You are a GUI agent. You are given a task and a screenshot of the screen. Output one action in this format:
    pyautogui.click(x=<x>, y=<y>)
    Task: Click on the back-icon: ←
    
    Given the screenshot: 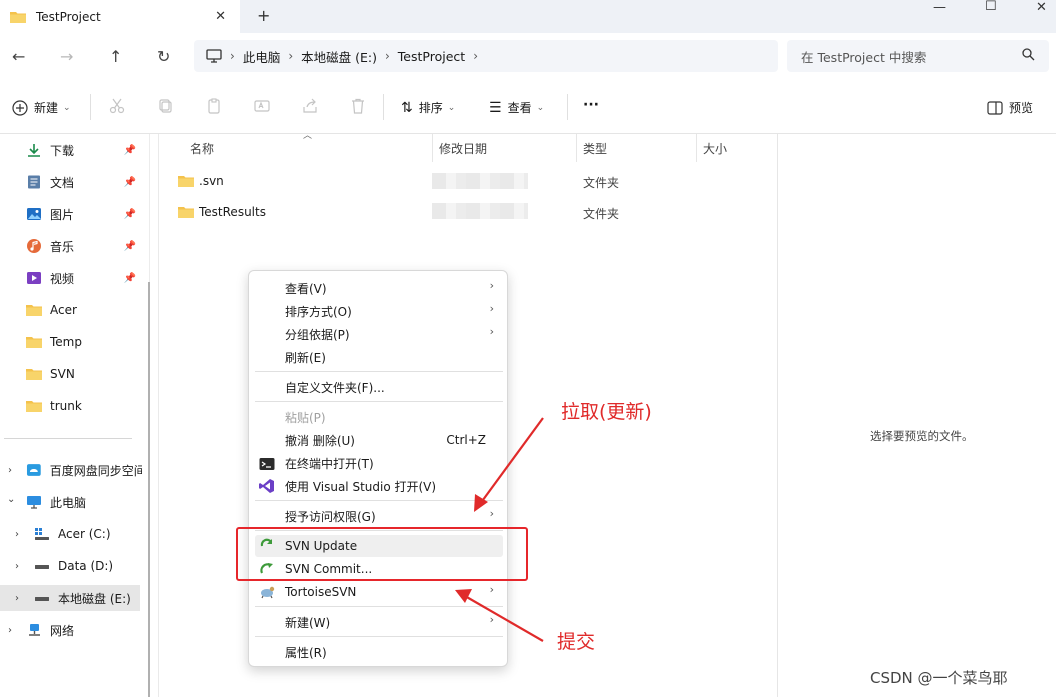 What is the action you would take?
    pyautogui.click(x=18, y=56)
    